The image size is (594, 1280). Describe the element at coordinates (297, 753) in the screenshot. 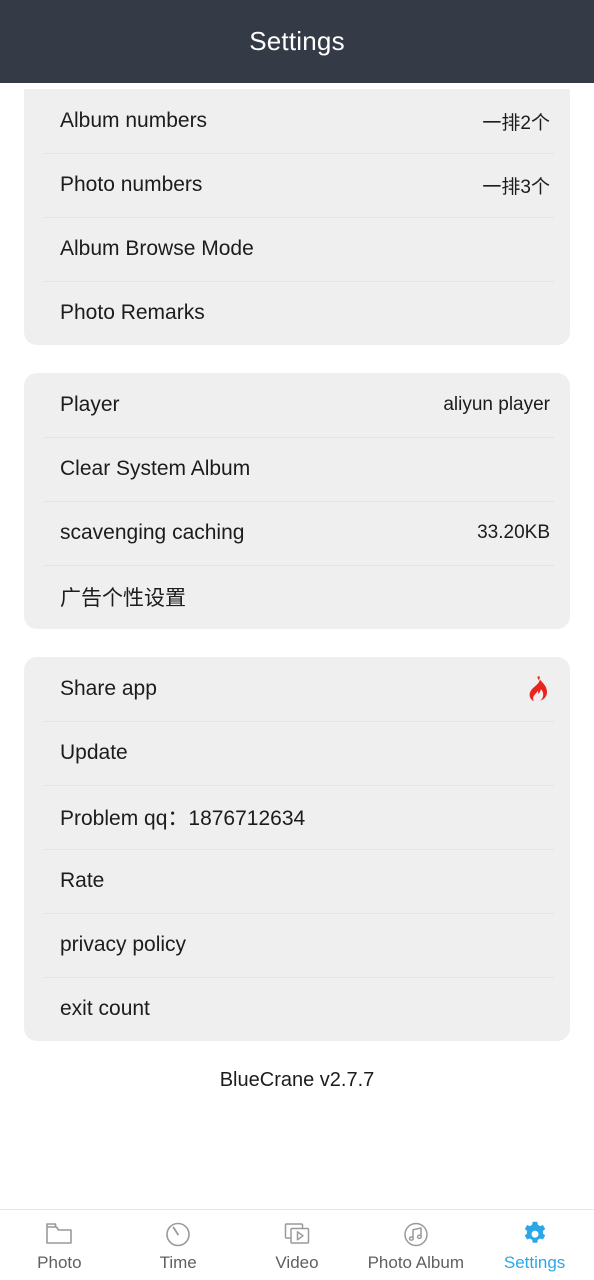

I see `settings-row-update: Update` at that location.